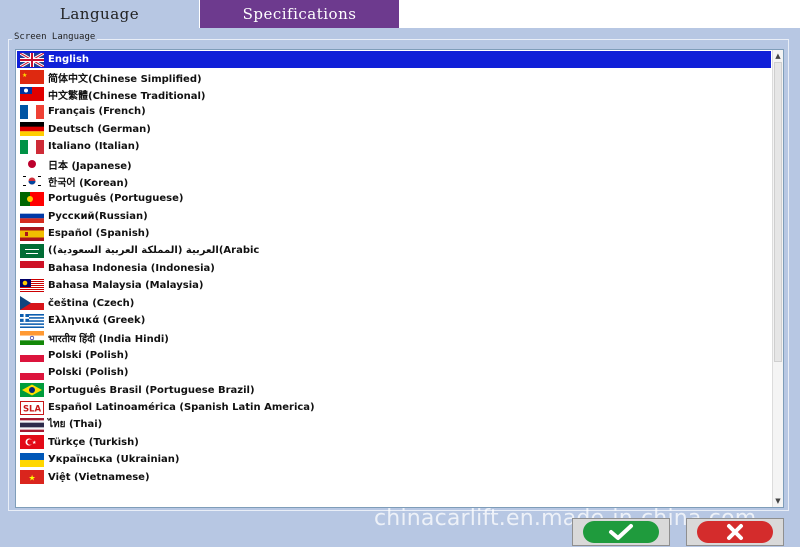 The image size is (800, 547). I want to click on language-label: English, so click(69, 60).